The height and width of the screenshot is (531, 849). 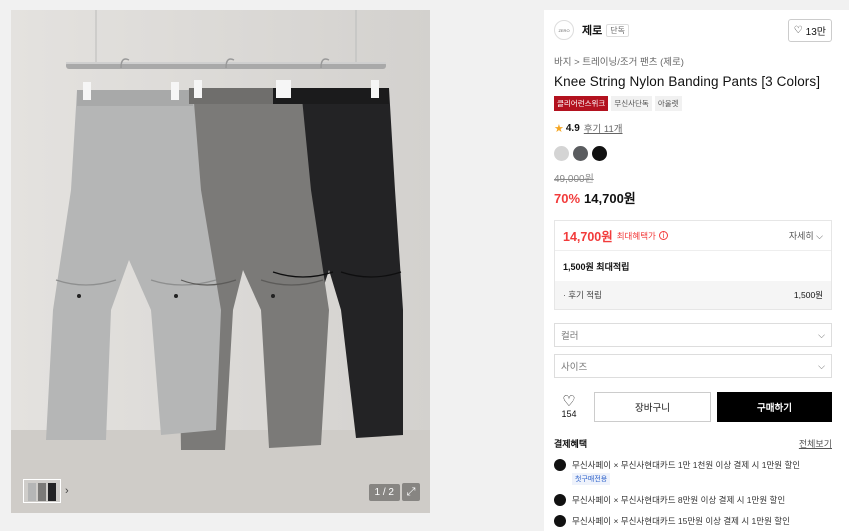 I want to click on discount-rate: 70%, so click(x=567, y=198).